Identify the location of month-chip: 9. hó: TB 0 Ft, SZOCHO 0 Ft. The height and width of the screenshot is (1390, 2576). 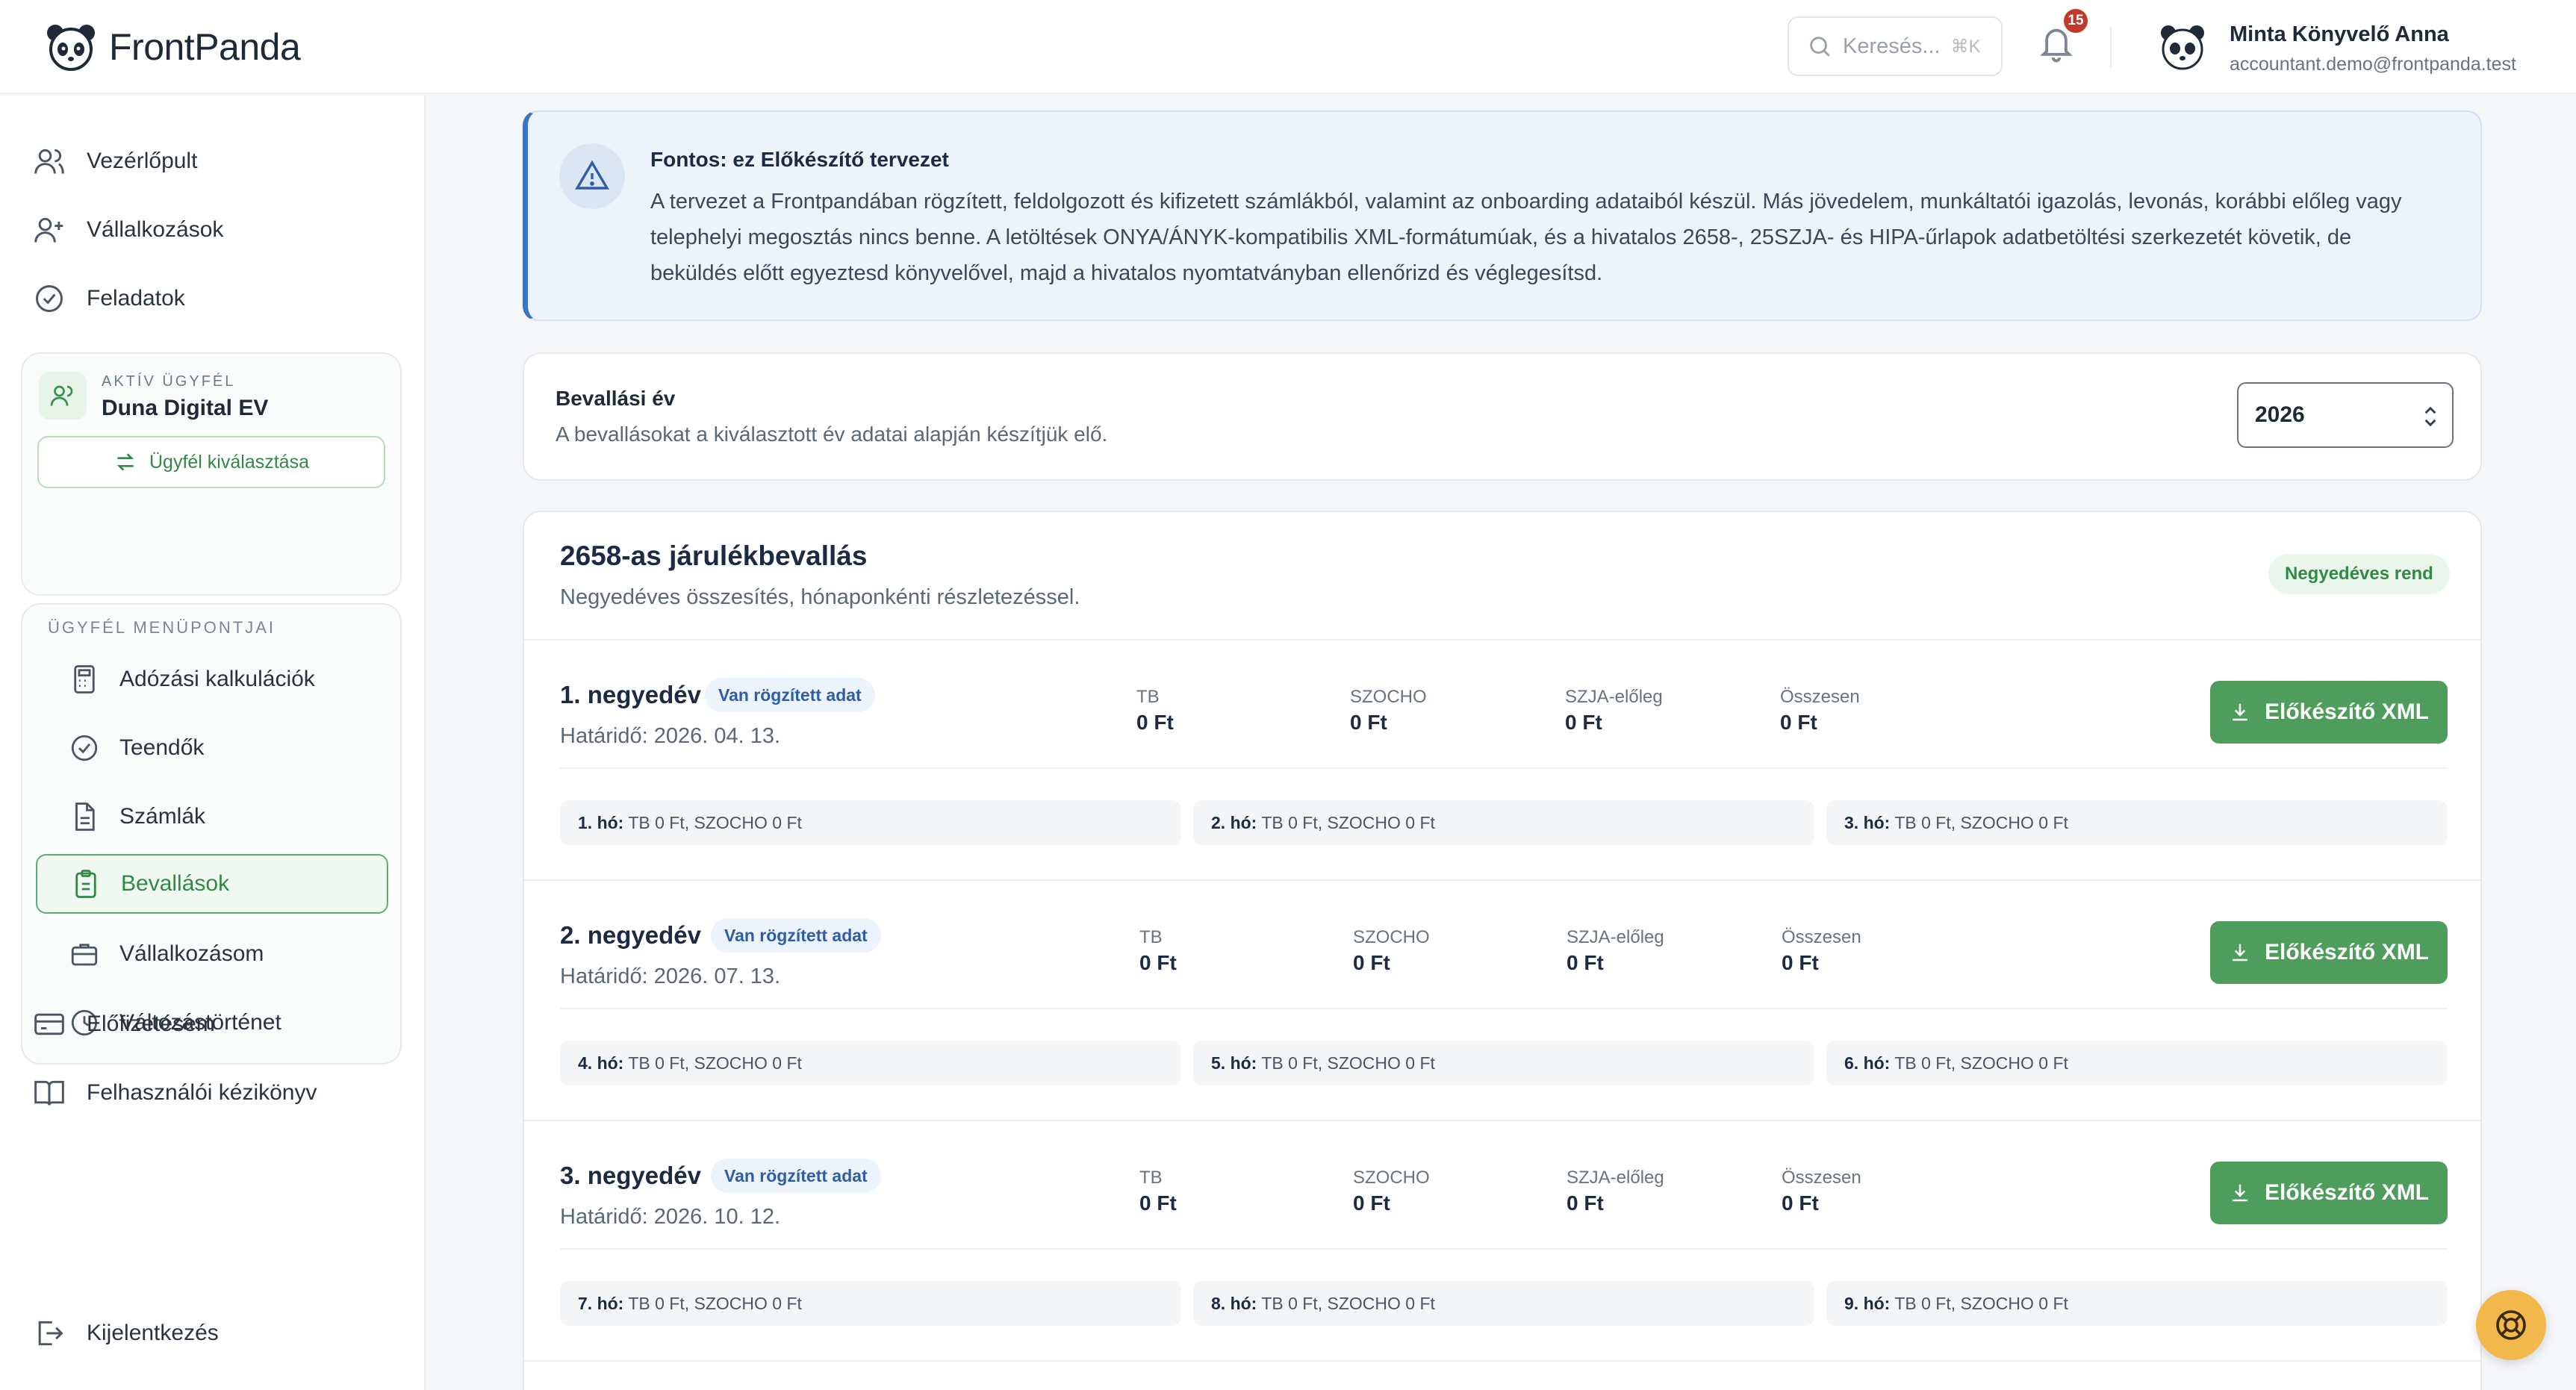
(2137, 1303).